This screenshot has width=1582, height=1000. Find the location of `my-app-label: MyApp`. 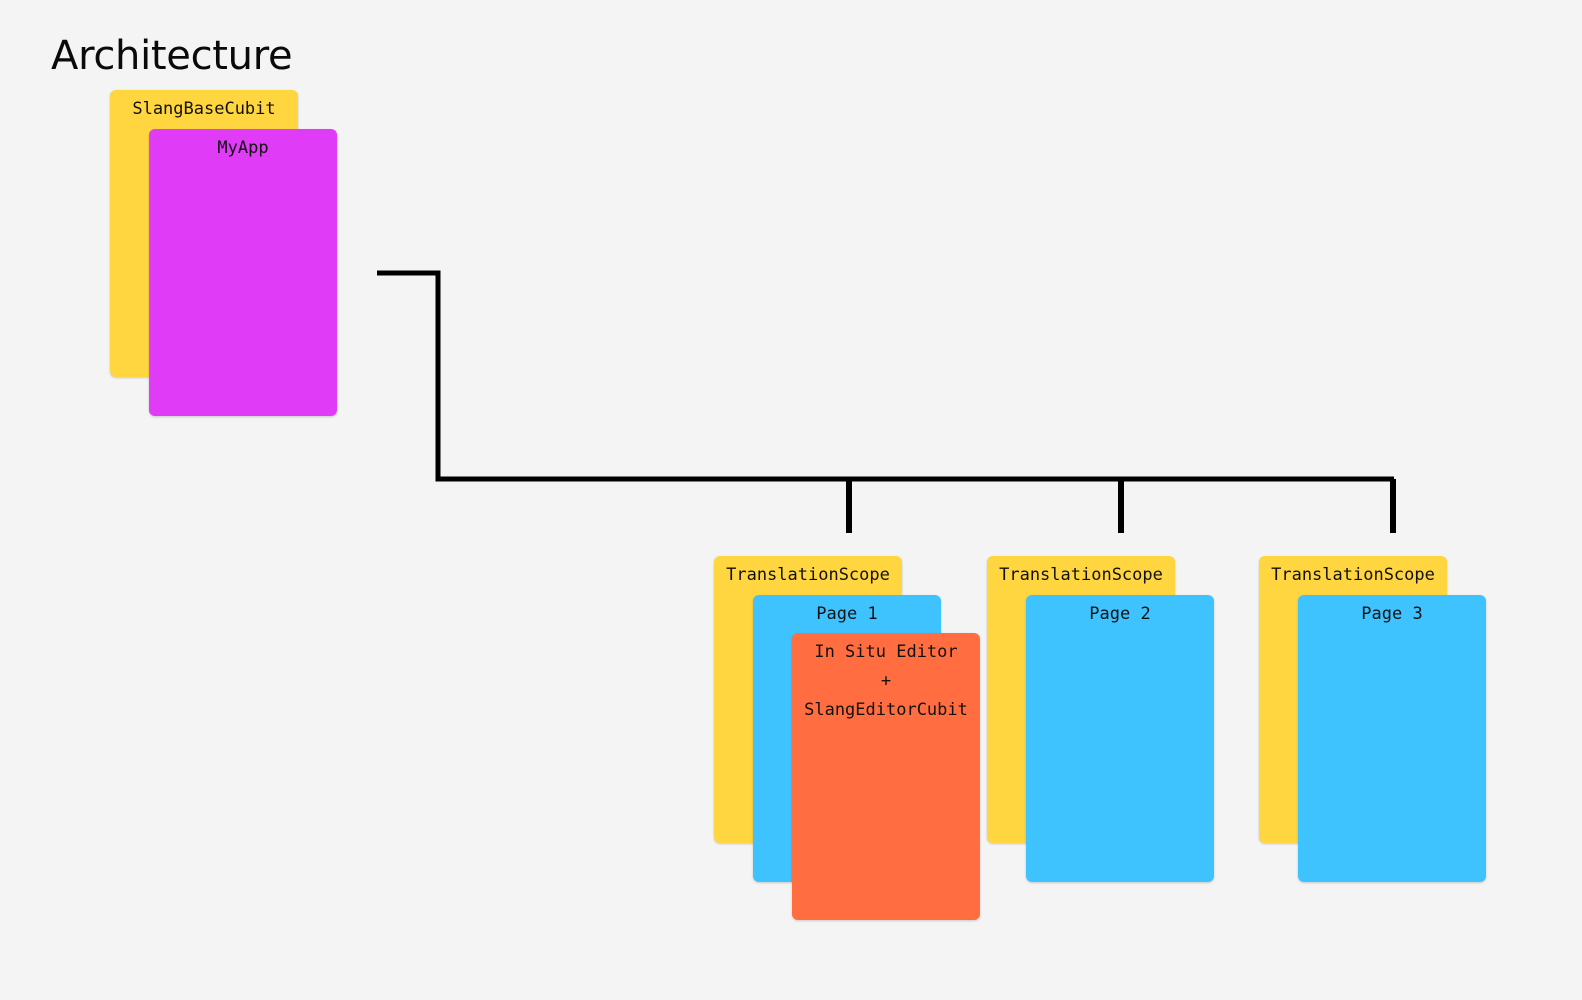

my-app-label: MyApp is located at coordinates (243, 148).